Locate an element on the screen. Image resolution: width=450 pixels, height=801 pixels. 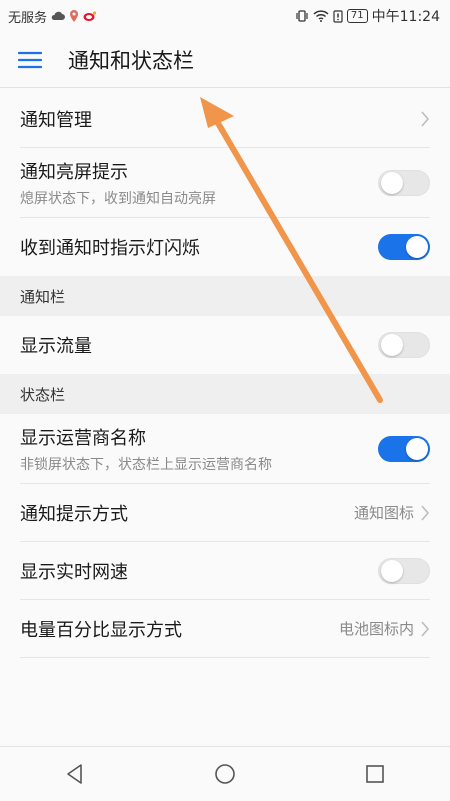
row-notification-wake-screen: 通知亮屏提示 熄屏状态下，收到通知自动亮屏 is located at coordinates (225, 183).